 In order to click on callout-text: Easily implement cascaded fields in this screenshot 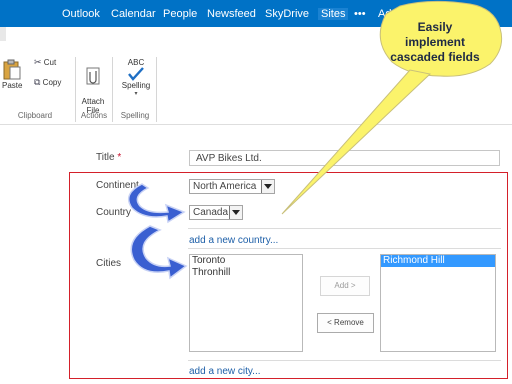, I will do `click(435, 42)`.